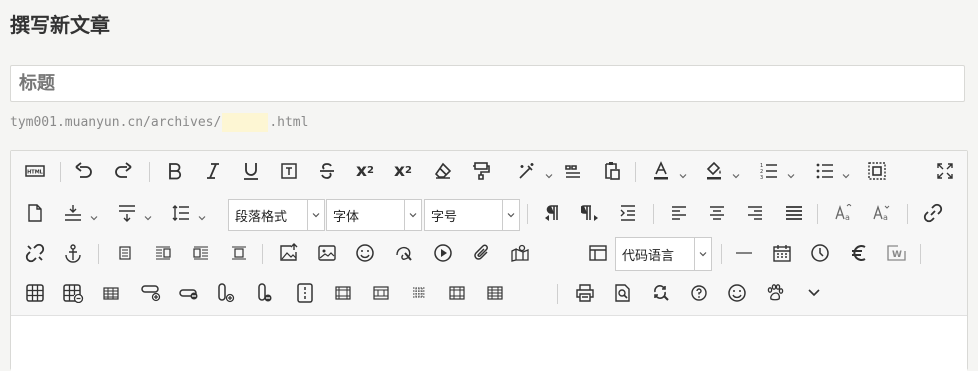 Image resolution: width=978 pixels, height=371 pixels. What do you see at coordinates (573, 171) in the screenshot?
I see `blockquote-icon` at bounding box center [573, 171].